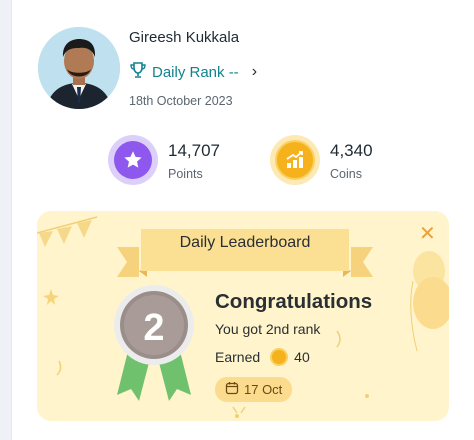 The height and width of the screenshot is (440, 474). Describe the element at coordinates (133, 160) in the screenshot. I see `star-icon` at that location.